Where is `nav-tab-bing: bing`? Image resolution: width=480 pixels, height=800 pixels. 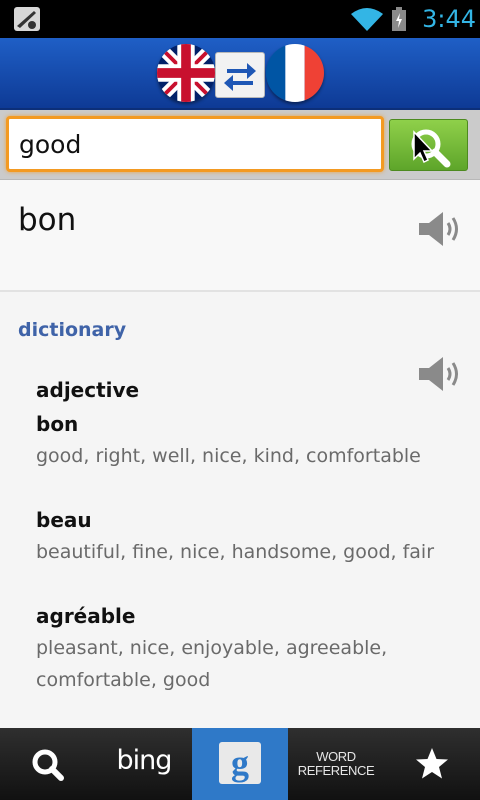
nav-tab-bing: bing is located at coordinates (144, 764).